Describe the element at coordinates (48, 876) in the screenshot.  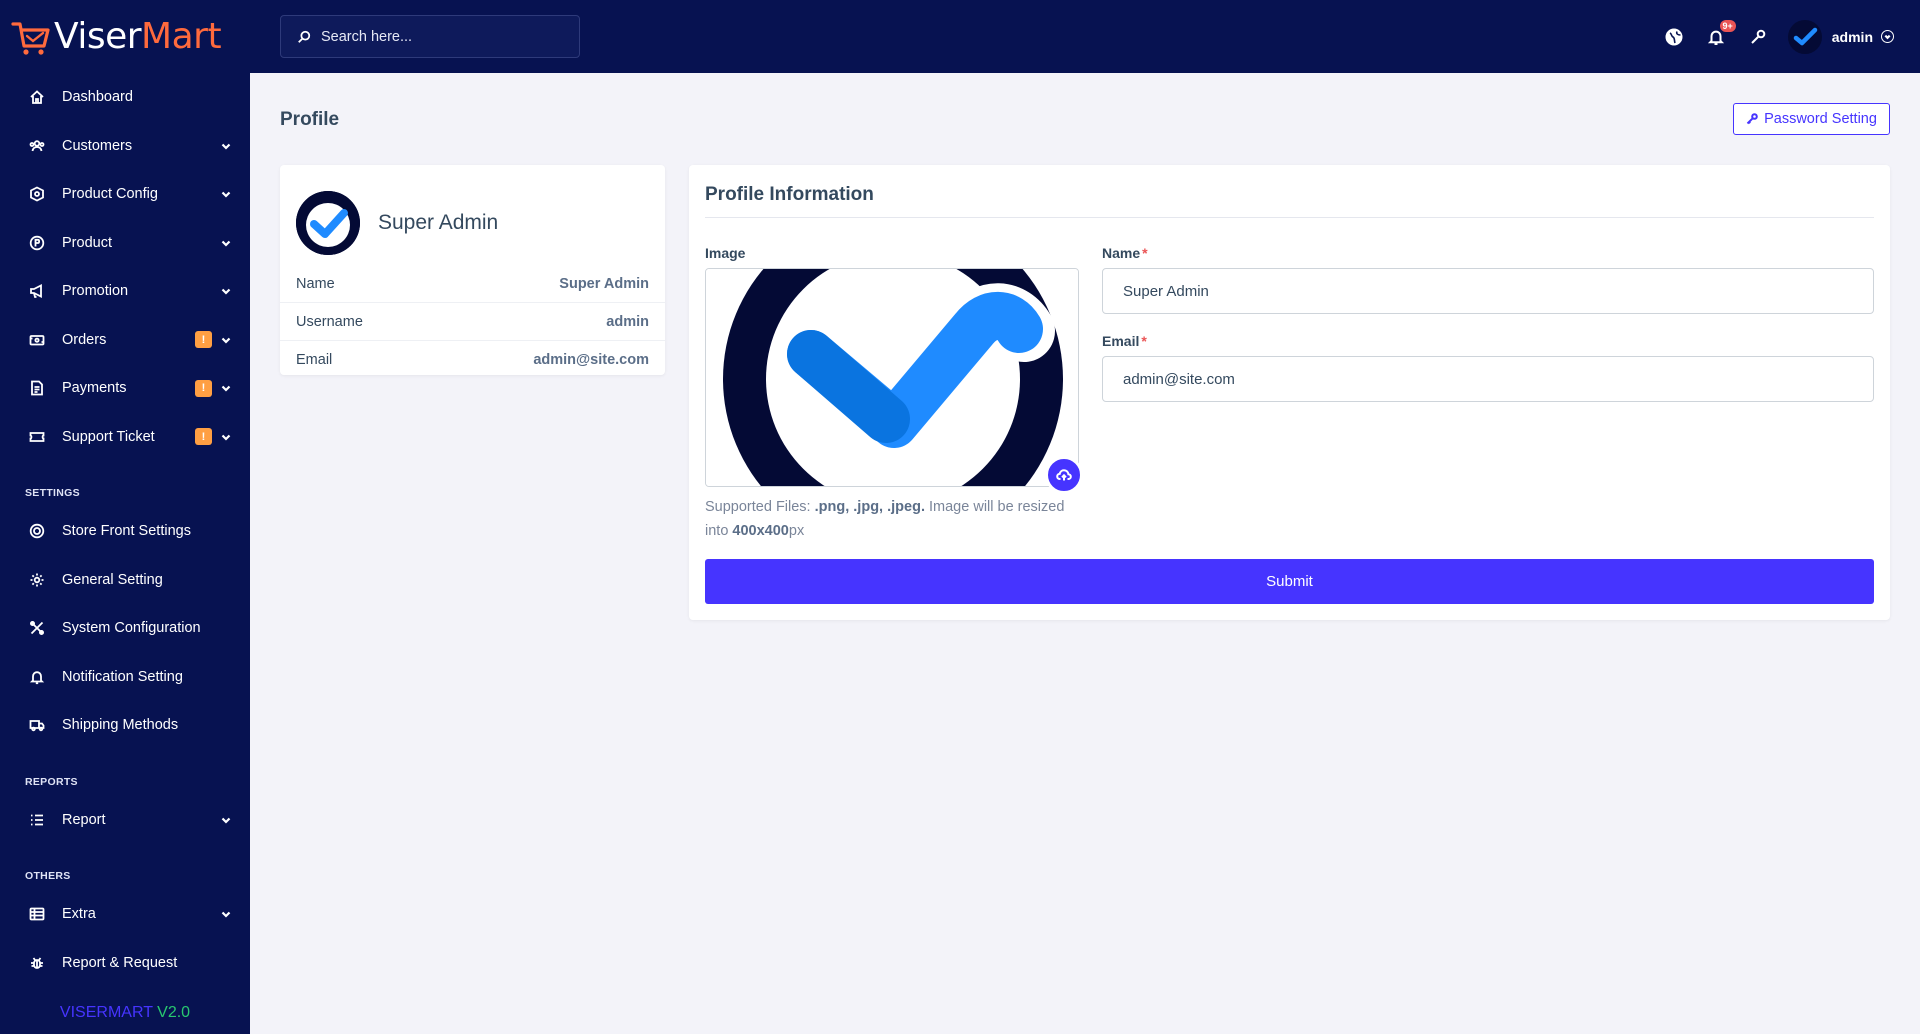
I see `others-section-heading: OTHERS` at that location.